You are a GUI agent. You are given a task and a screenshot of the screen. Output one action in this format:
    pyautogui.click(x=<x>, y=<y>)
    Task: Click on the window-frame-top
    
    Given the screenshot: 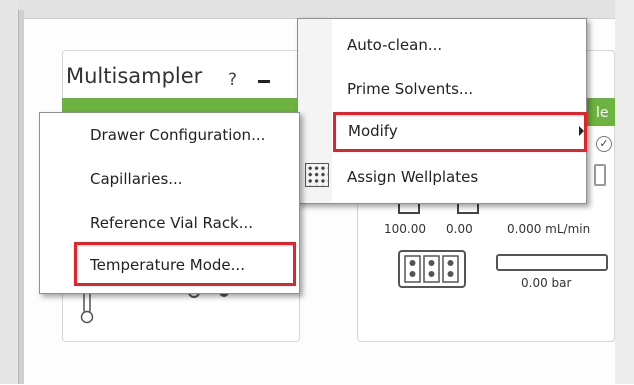 What is the action you would take?
    pyautogui.click(x=317, y=10)
    